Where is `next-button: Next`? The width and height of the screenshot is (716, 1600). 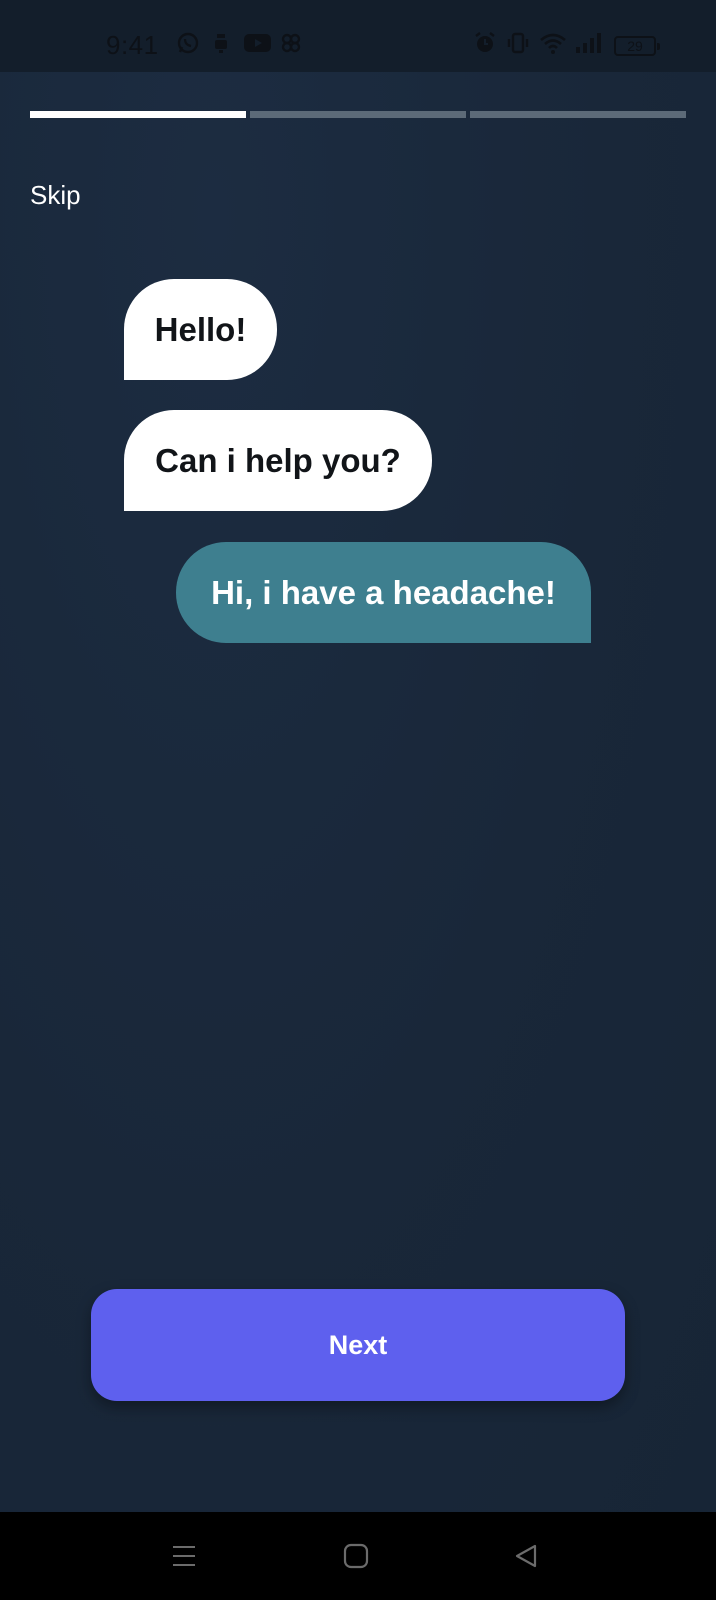 next-button: Next is located at coordinates (358, 1345).